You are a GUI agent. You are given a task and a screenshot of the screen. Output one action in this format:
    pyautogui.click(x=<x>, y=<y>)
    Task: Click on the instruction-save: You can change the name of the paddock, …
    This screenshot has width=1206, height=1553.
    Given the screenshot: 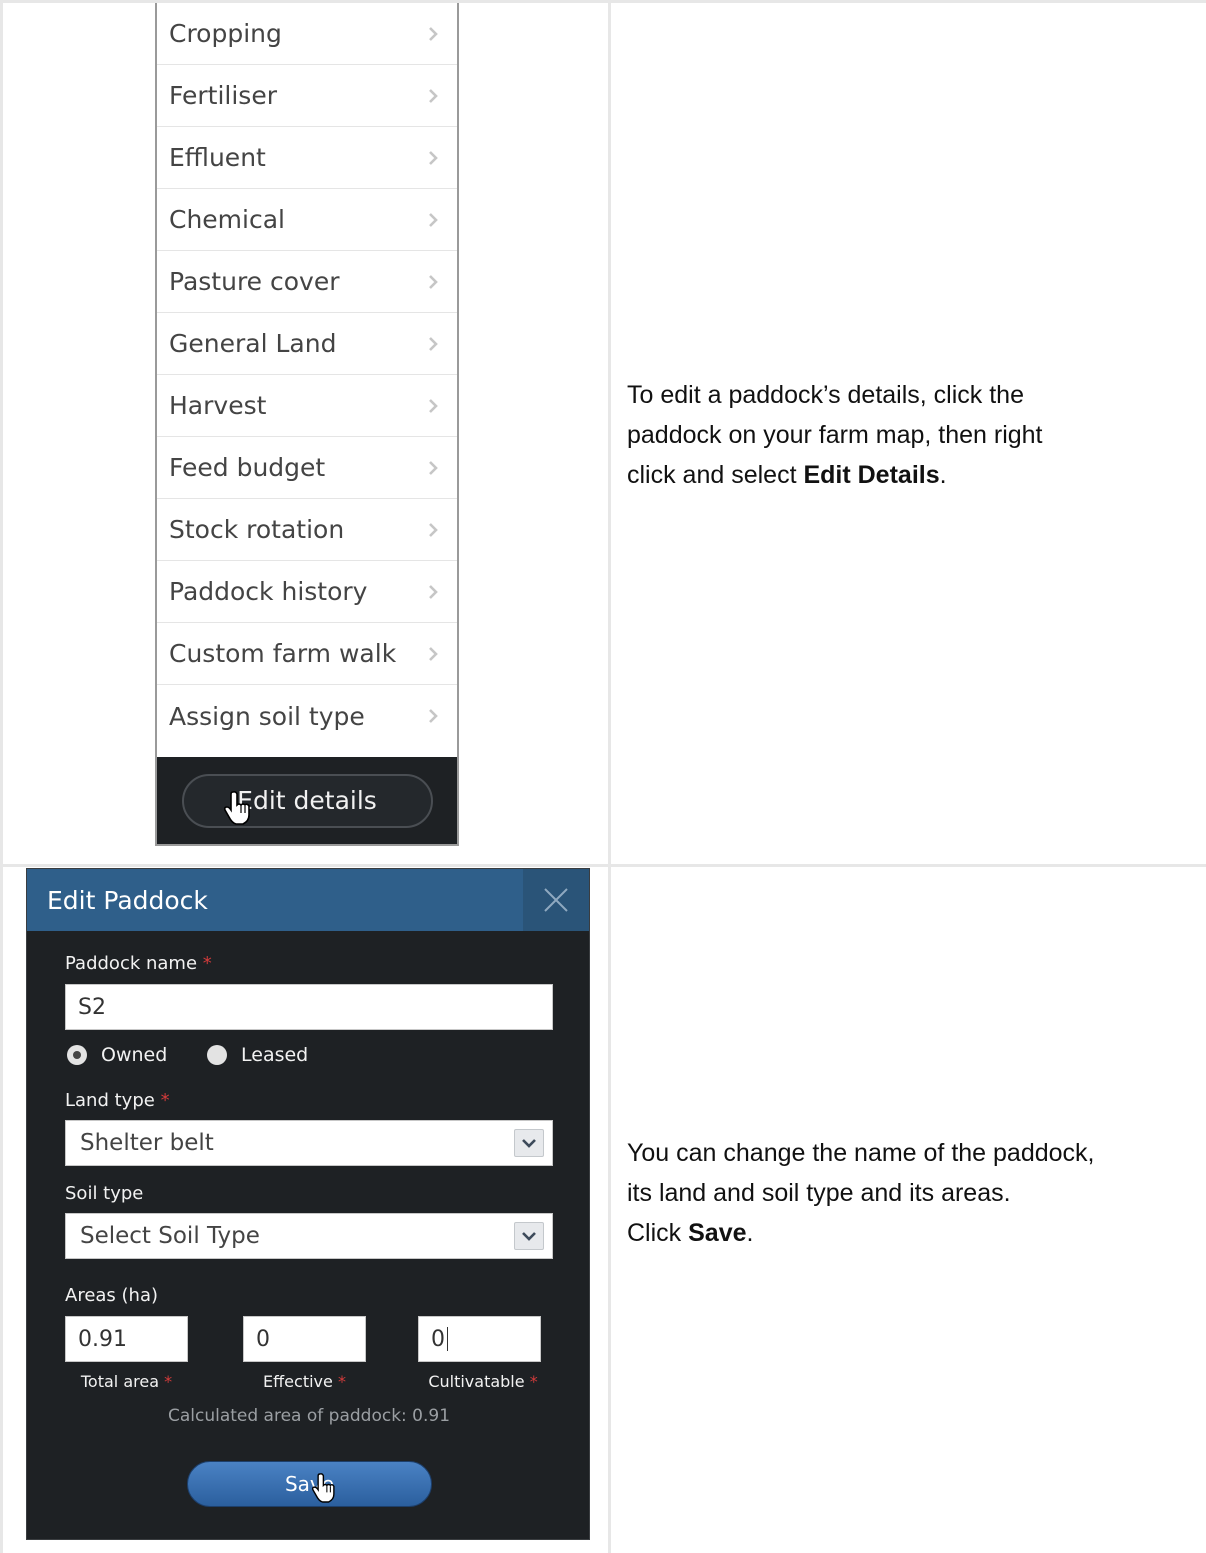 What is the action you would take?
    pyautogui.click(x=861, y=1193)
    